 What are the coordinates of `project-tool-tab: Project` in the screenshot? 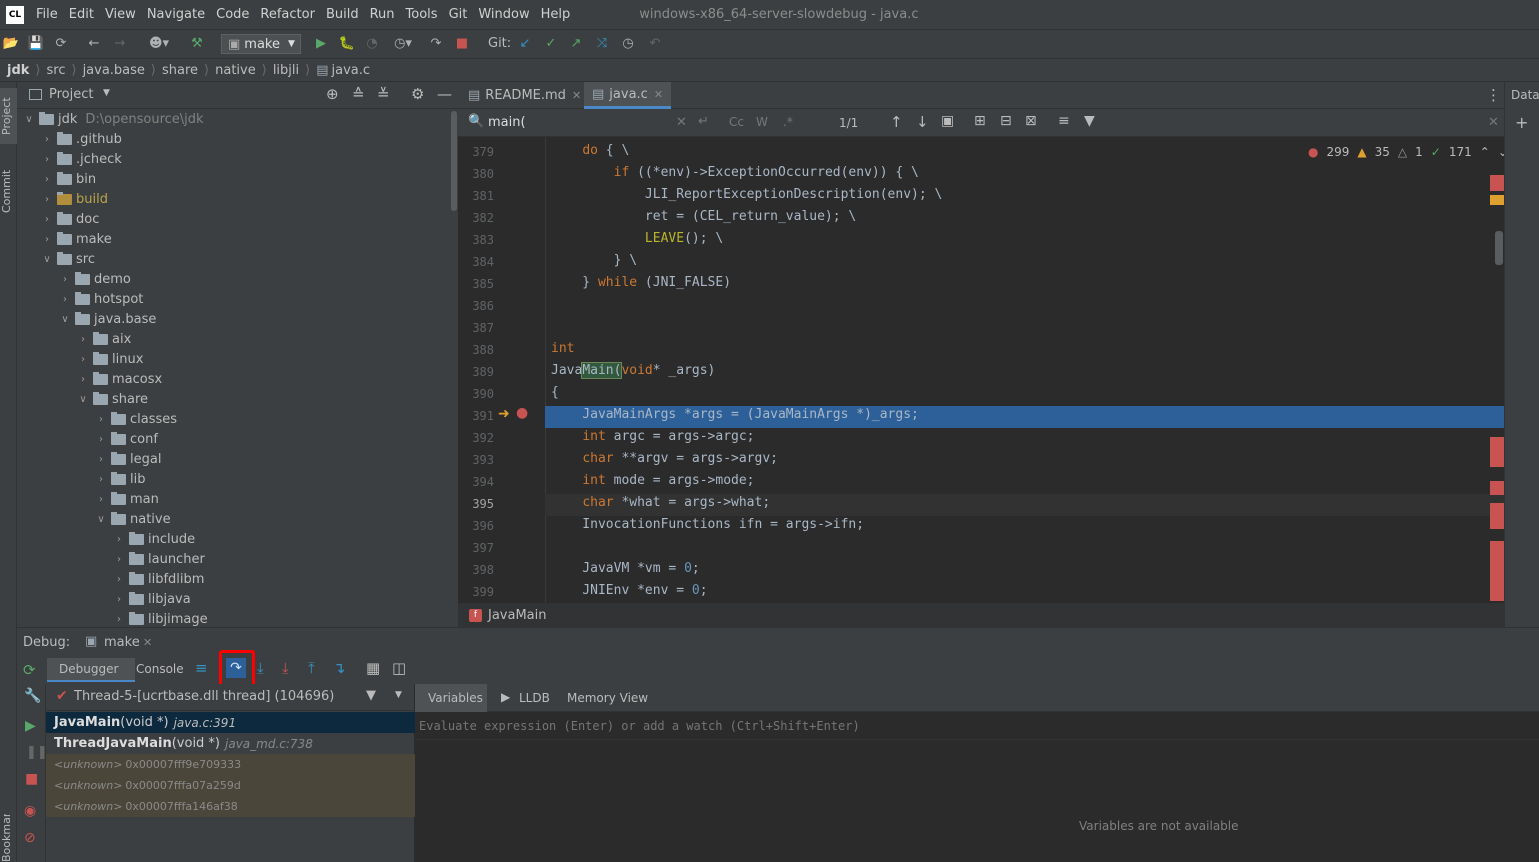 It's located at (8, 116).